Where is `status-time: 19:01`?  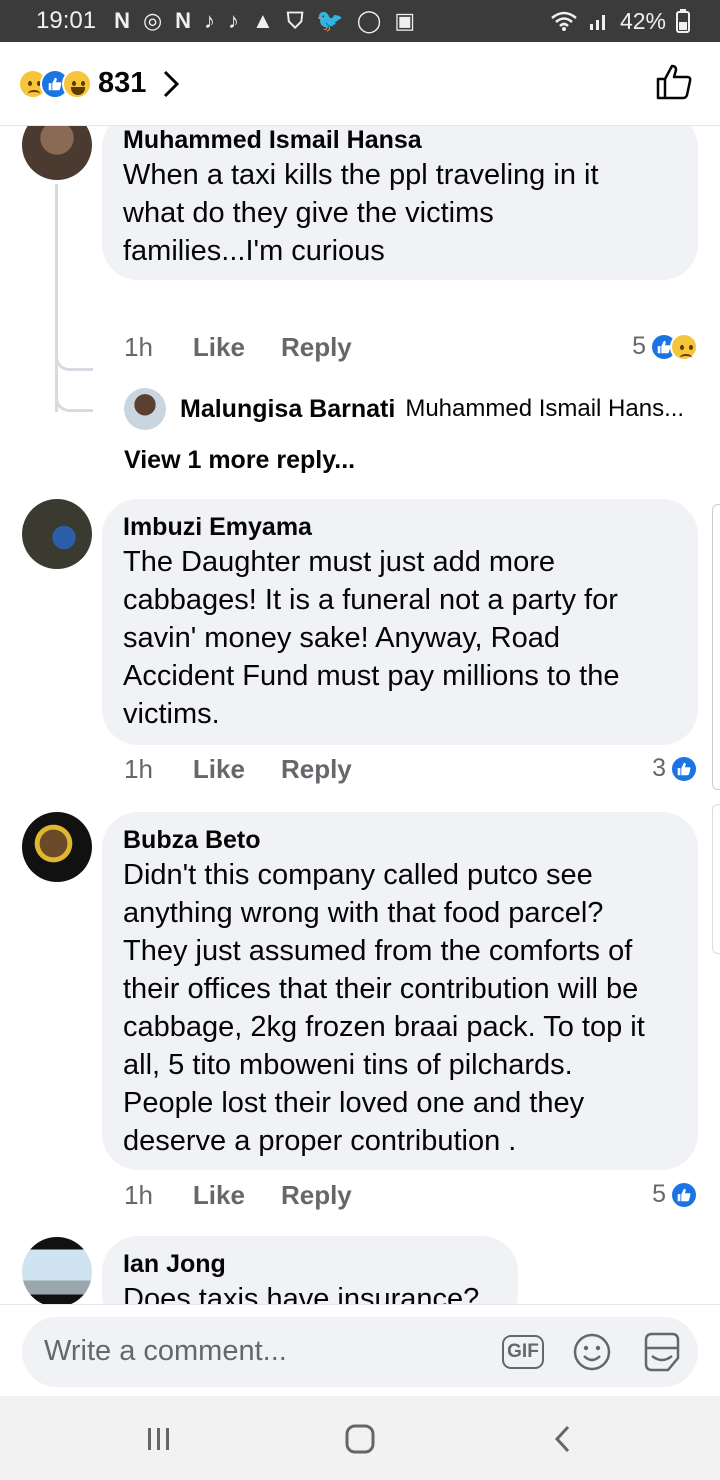 status-time: 19:01 is located at coordinates (66, 20).